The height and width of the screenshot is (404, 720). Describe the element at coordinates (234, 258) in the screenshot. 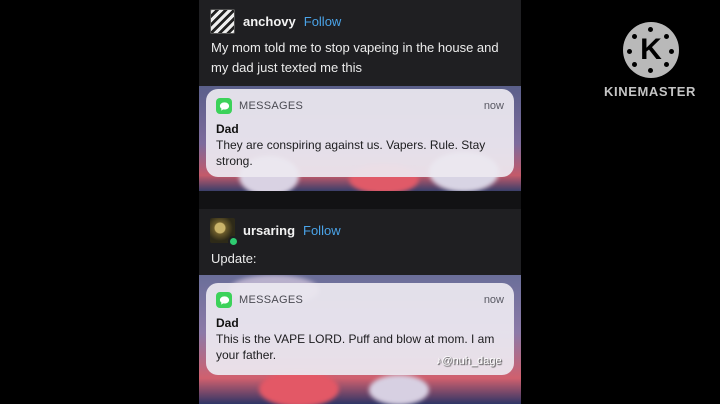

I see `post-caption: Update:` at that location.